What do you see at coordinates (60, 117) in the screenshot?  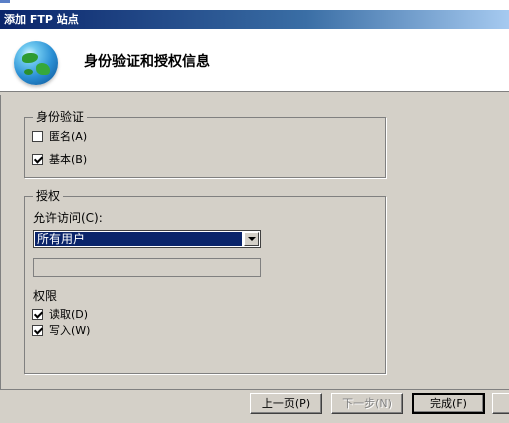 I see `authentication-legend: 身份验证` at bounding box center [60, 117].